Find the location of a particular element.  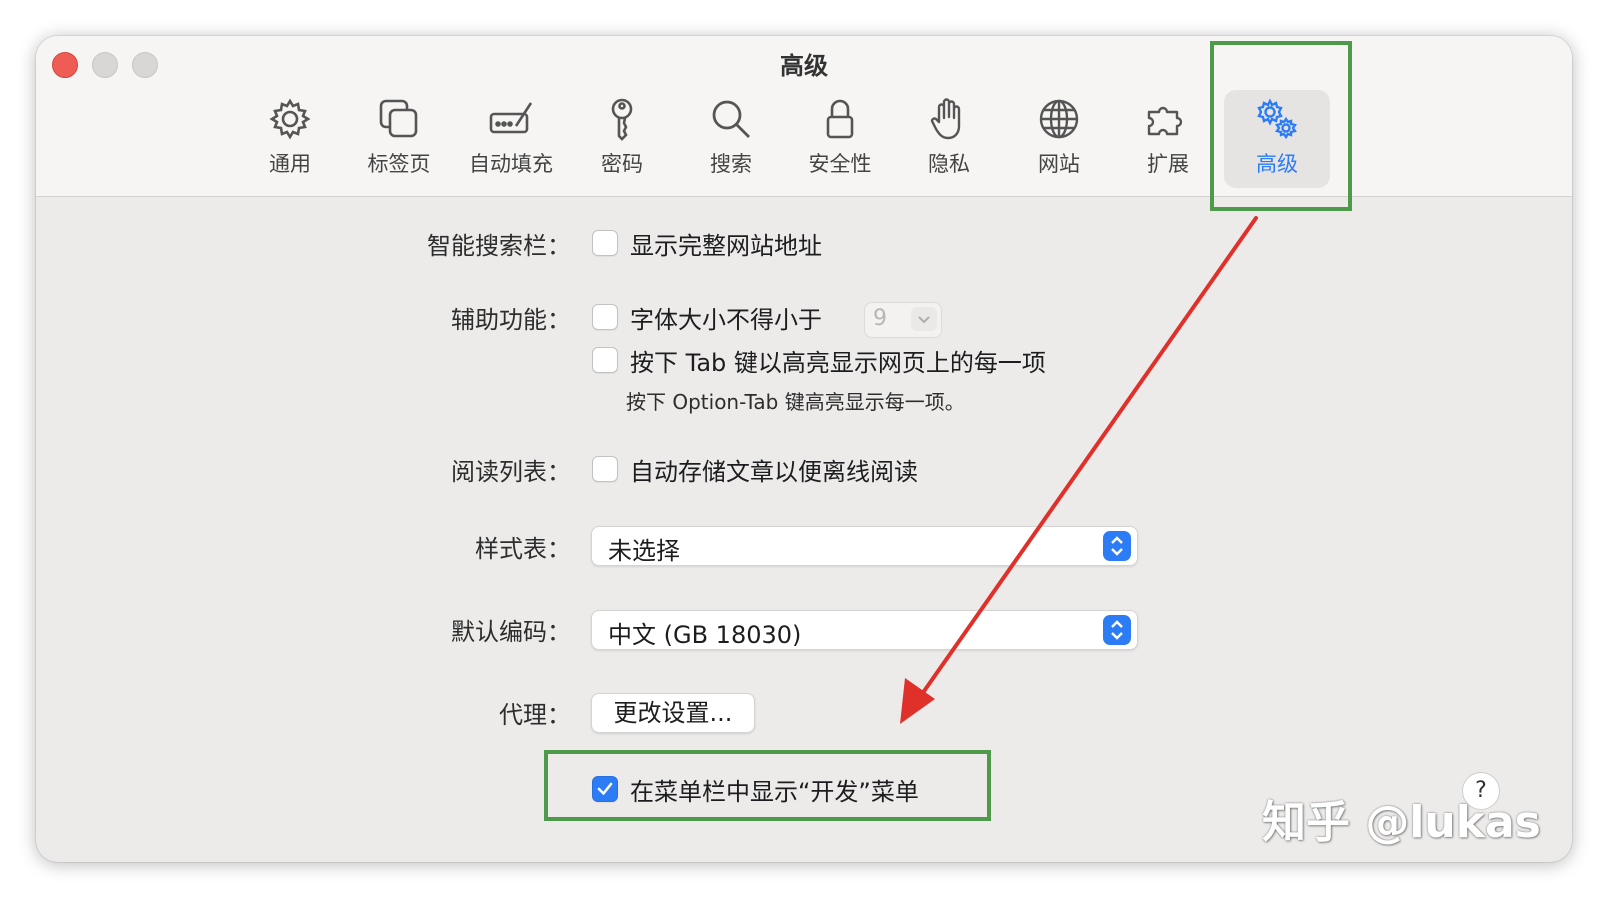

show-full-address-checkbox is located at coordinates (605, 243).